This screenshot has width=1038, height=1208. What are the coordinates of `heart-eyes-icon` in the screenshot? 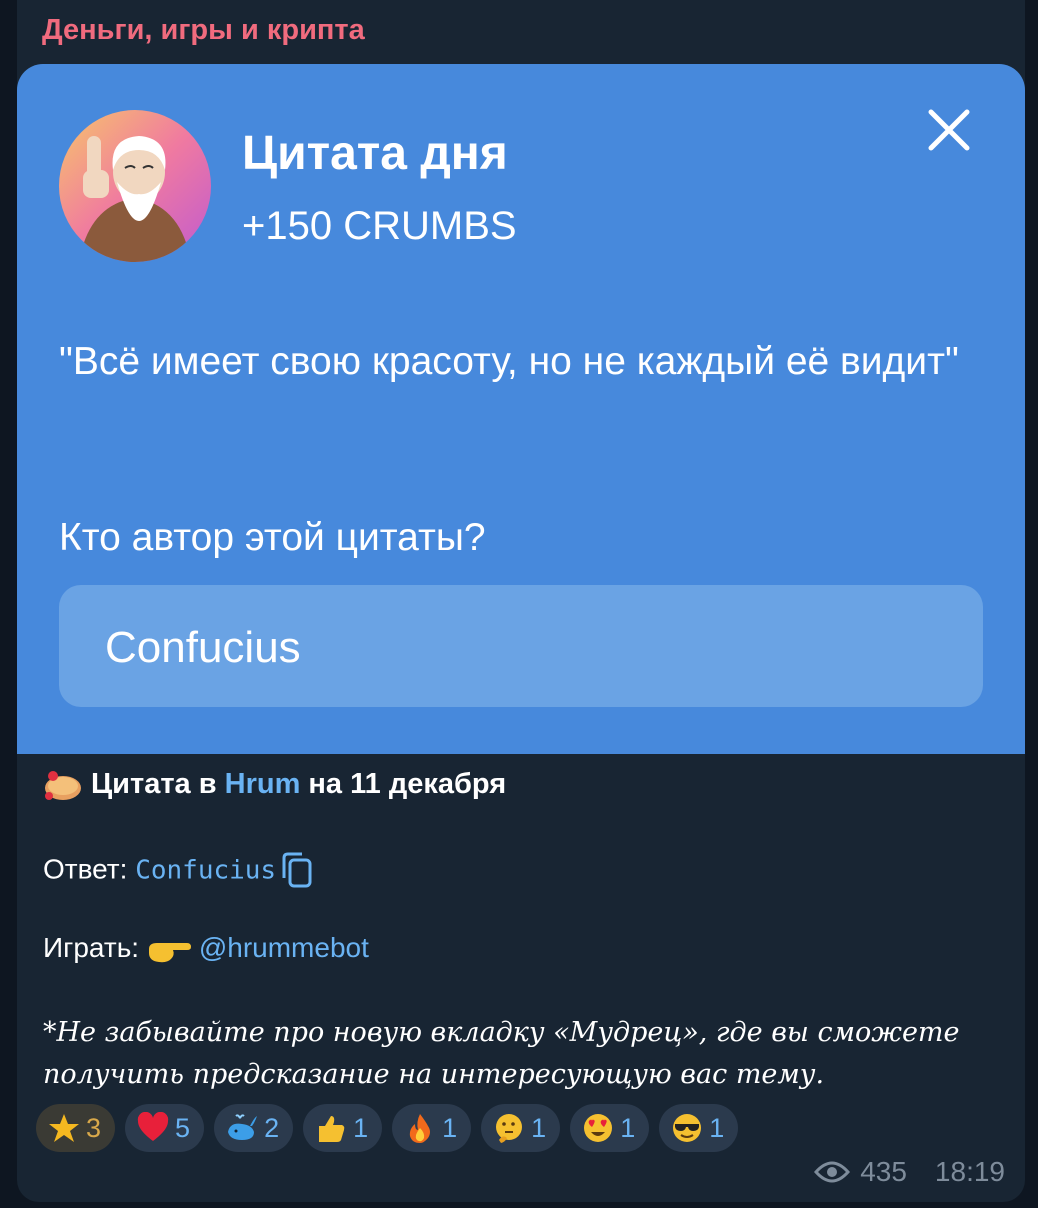 It's located at (598, 1128).